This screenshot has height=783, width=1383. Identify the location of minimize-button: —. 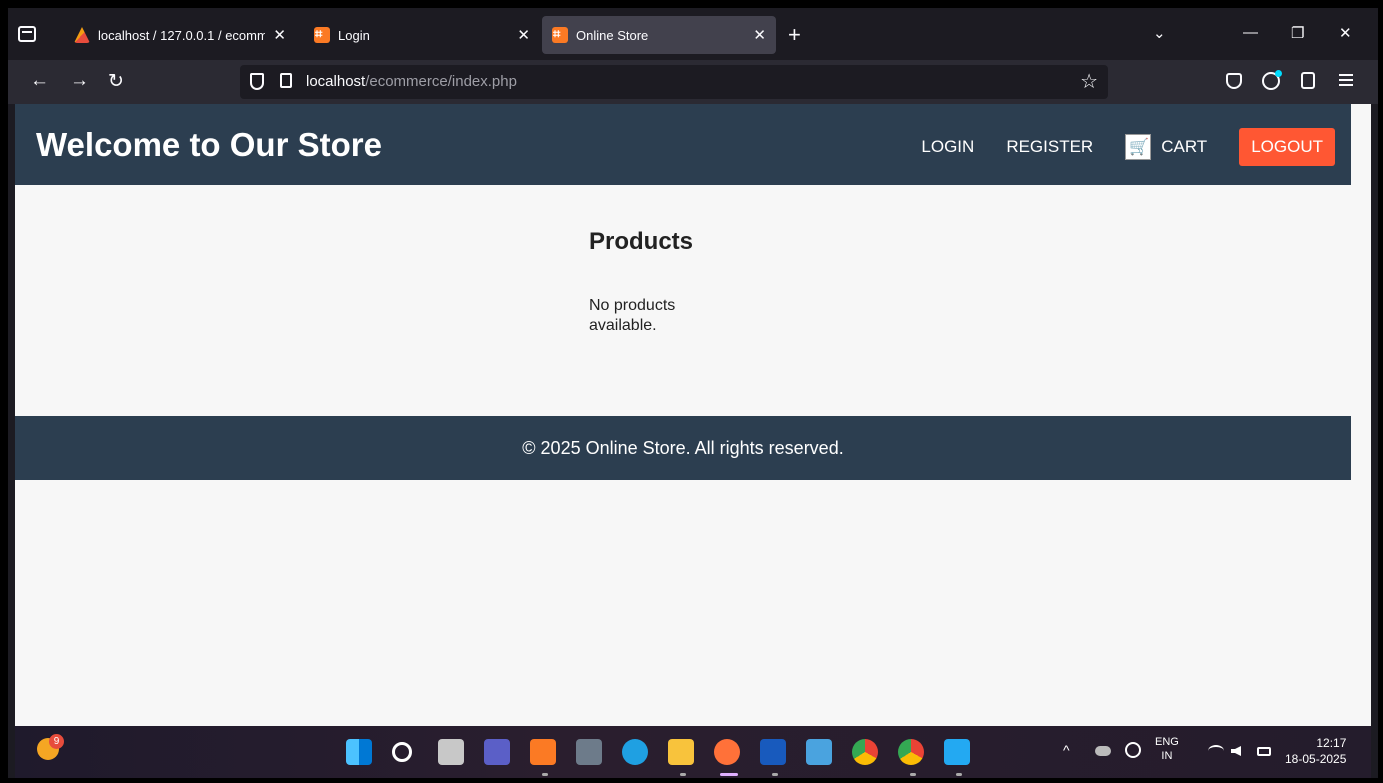
(1250, 32).